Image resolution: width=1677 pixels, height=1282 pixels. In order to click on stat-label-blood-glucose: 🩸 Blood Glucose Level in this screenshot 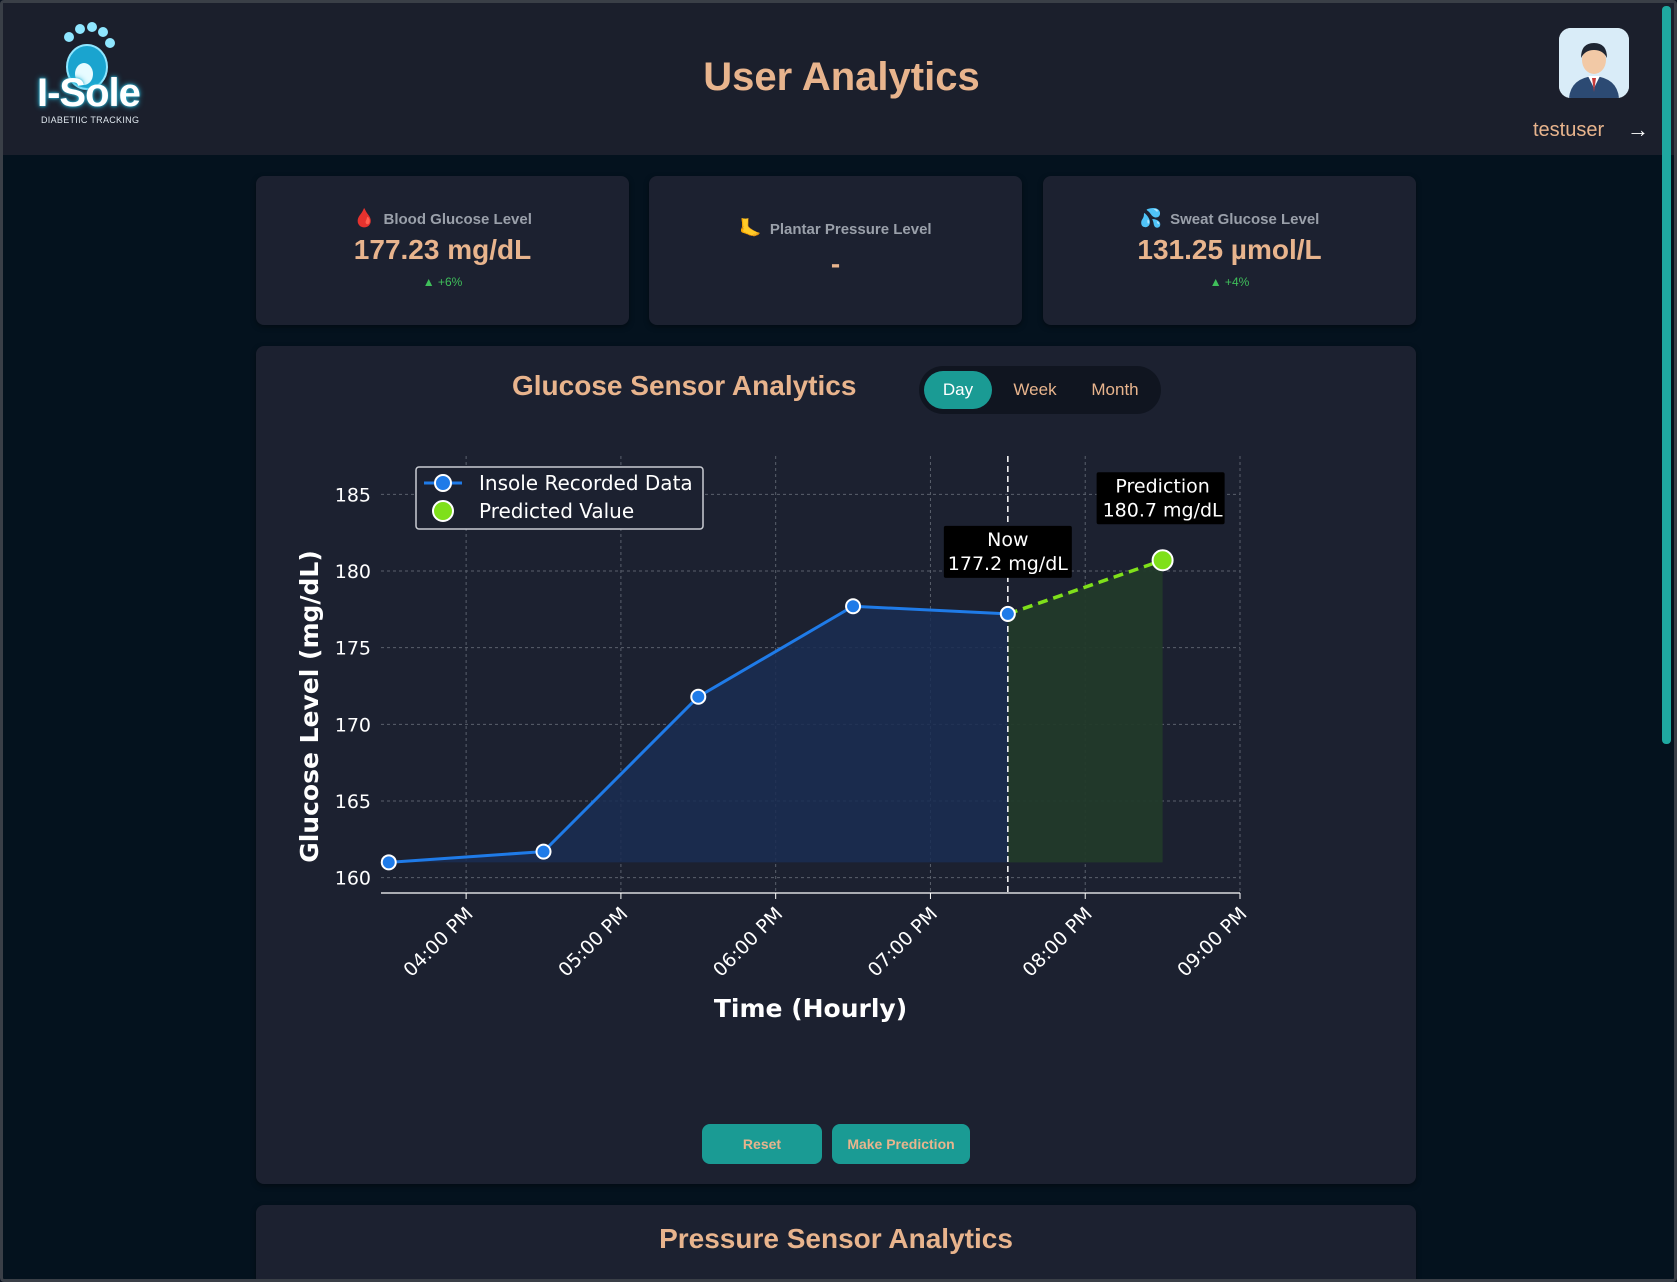, I will do `click(442, 218)`.